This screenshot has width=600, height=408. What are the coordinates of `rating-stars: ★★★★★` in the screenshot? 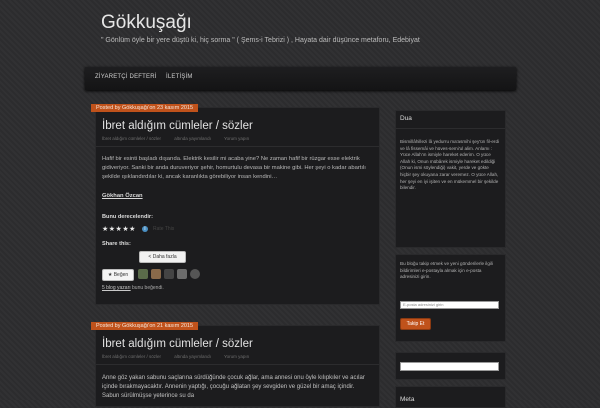 It's located at (119, 229).